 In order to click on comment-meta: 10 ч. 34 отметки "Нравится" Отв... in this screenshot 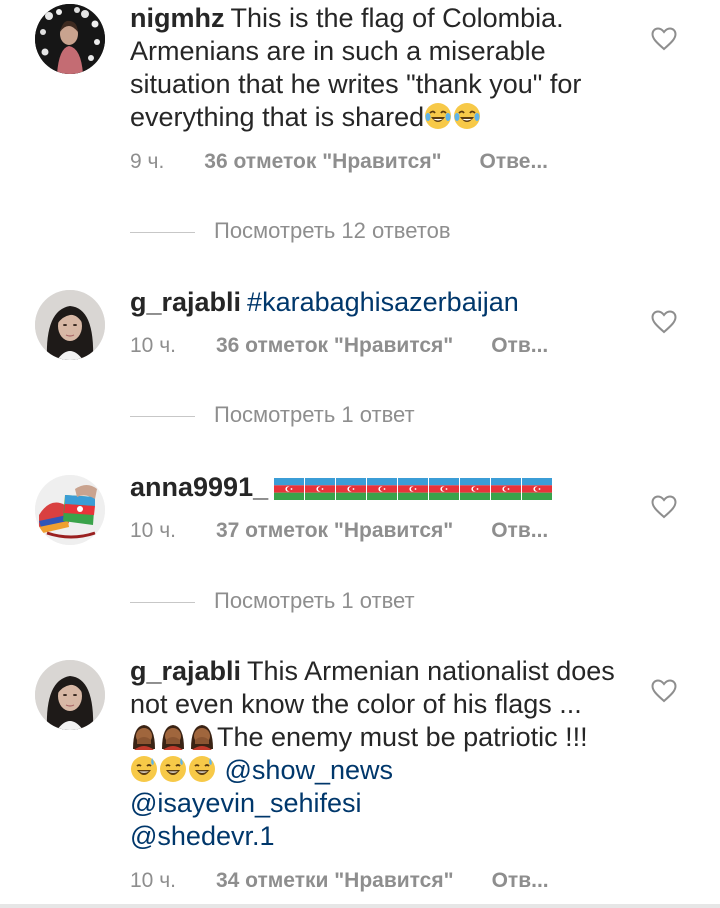, I will do `click(339, 881)`.